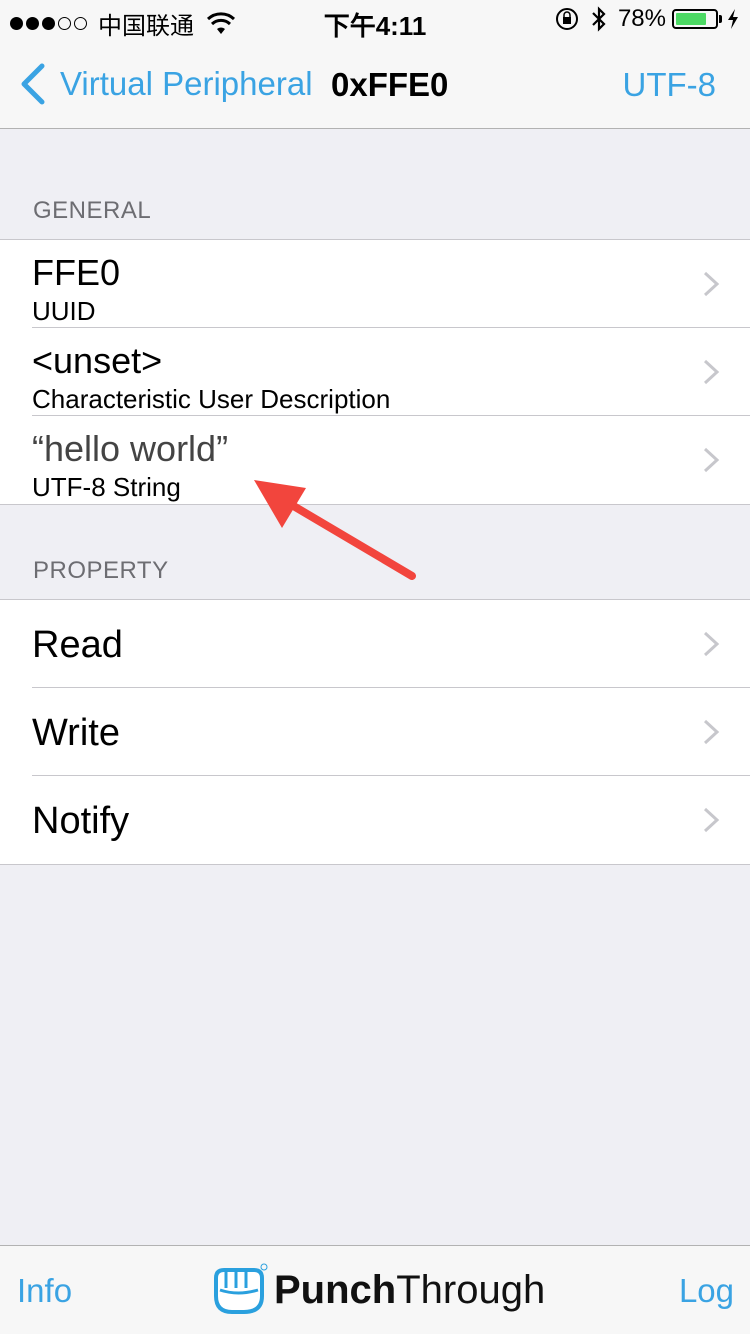  Describe the element at coordinates (641, 18) in the screenshot. I see `battery-percent: 78%` at that location.